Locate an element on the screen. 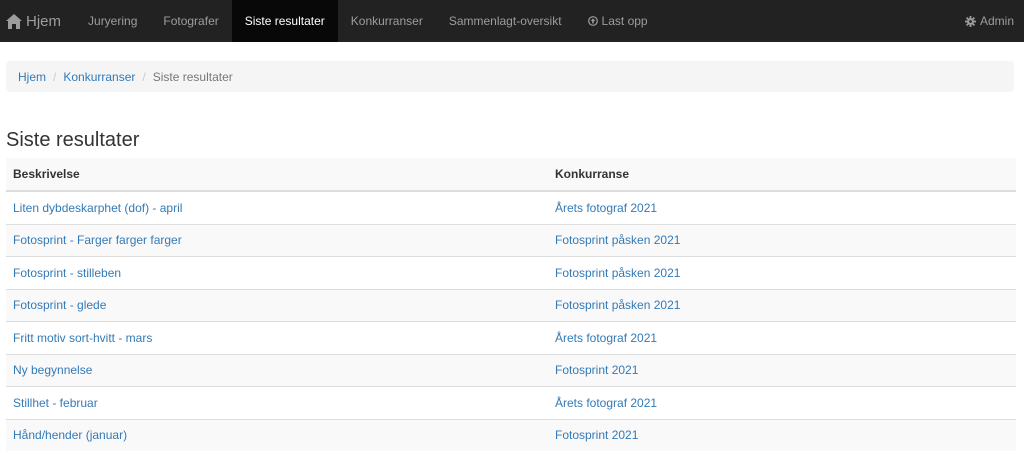 This screenshot has width=1024, height=454. nav-item-label: Konkurranser is located at coordinates (386, 21).